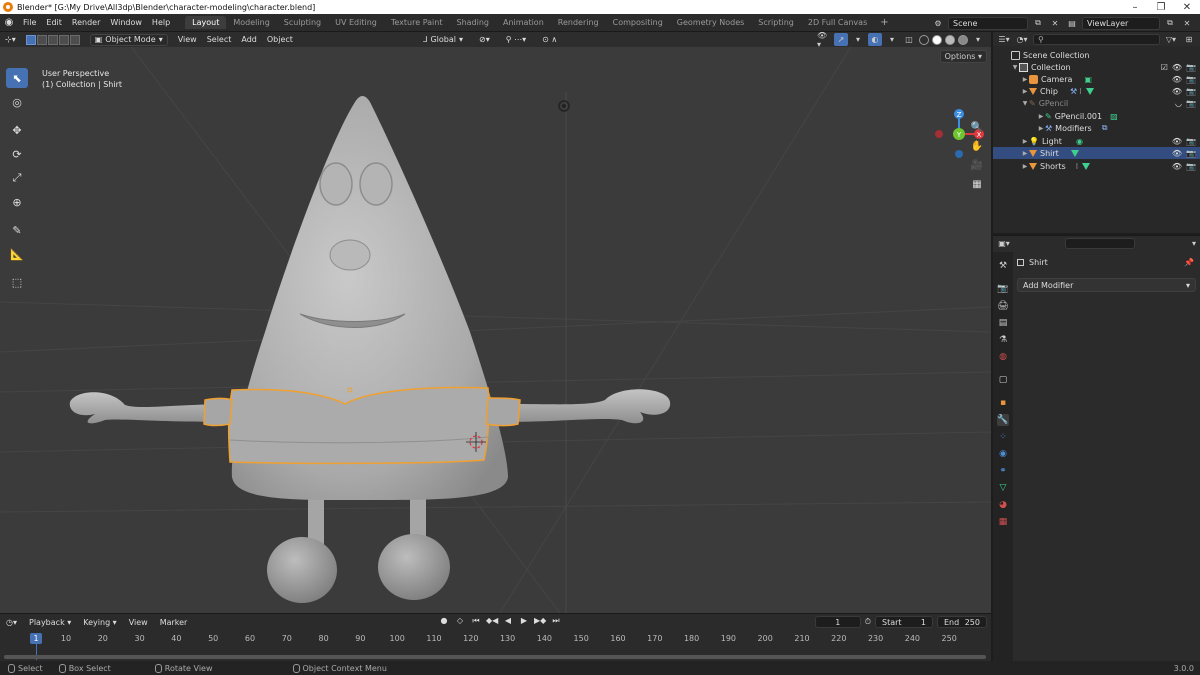 The image size is (1200, 675). What do you see at coordinates (1055, 23) in the screenshot?
I see `delete-scene-icon: ✕` at bounding box center [1055, 23].